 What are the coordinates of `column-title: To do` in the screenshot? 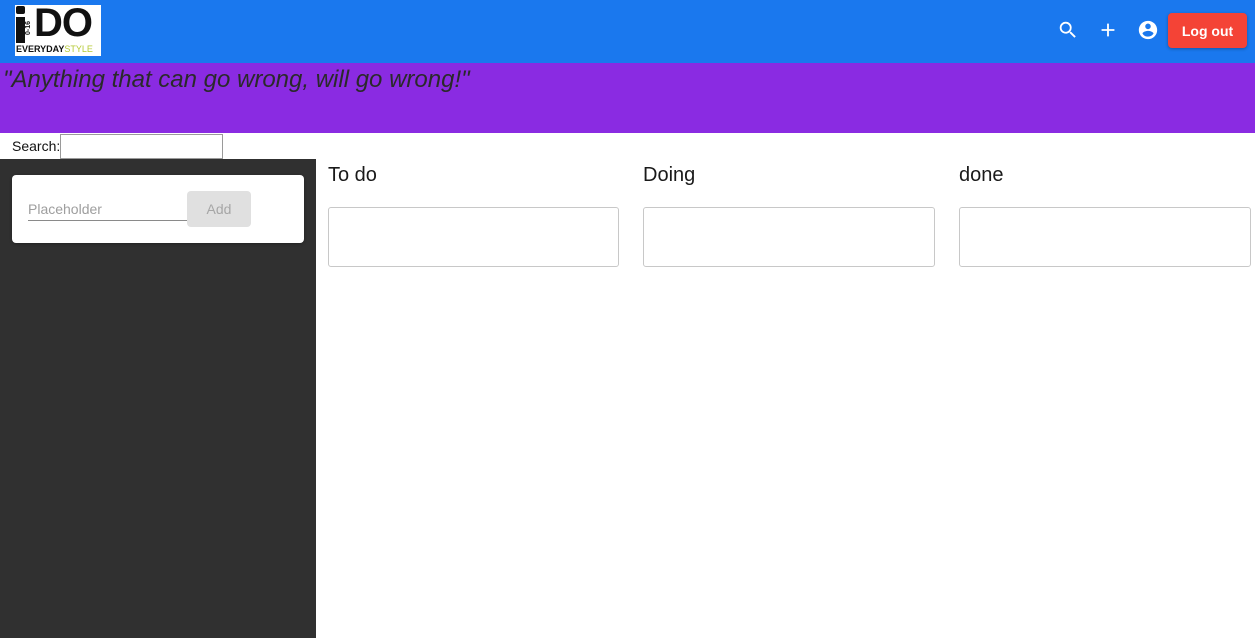 It's located at (352, 175).